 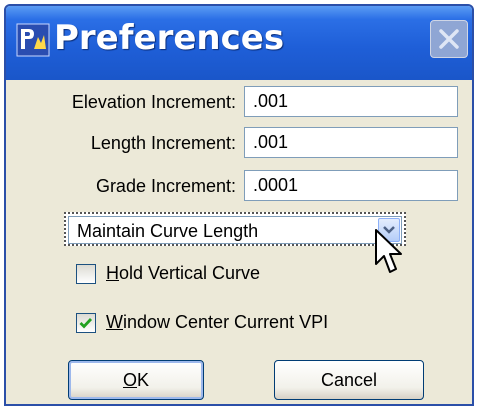 What do you see at coordinates (165, 186) in the screenshot?
I see `grade-increment-label: Grade Increment:` at bounding box center [165, 186].